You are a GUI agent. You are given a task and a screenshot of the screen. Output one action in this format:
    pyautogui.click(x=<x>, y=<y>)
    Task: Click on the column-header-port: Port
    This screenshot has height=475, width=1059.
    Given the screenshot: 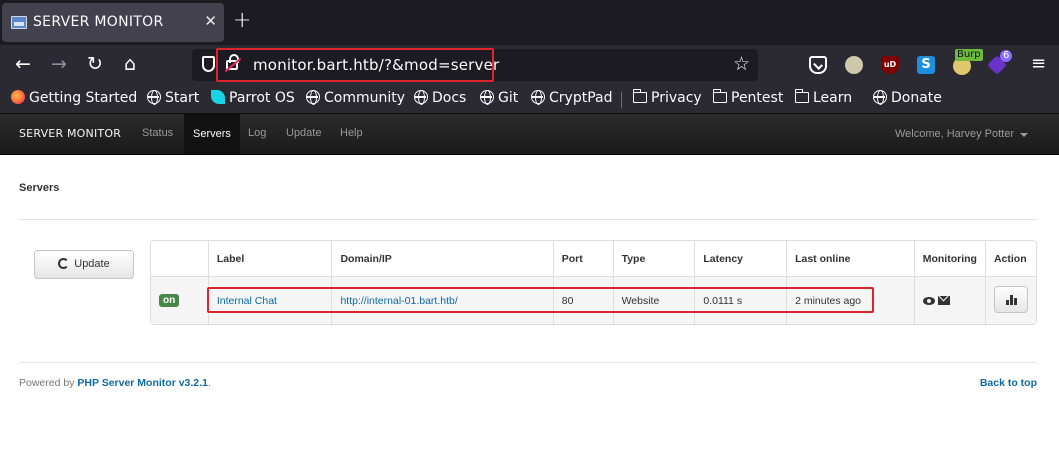 What is the action you would take?
    pyautogui.click(x=582, y=258)
    